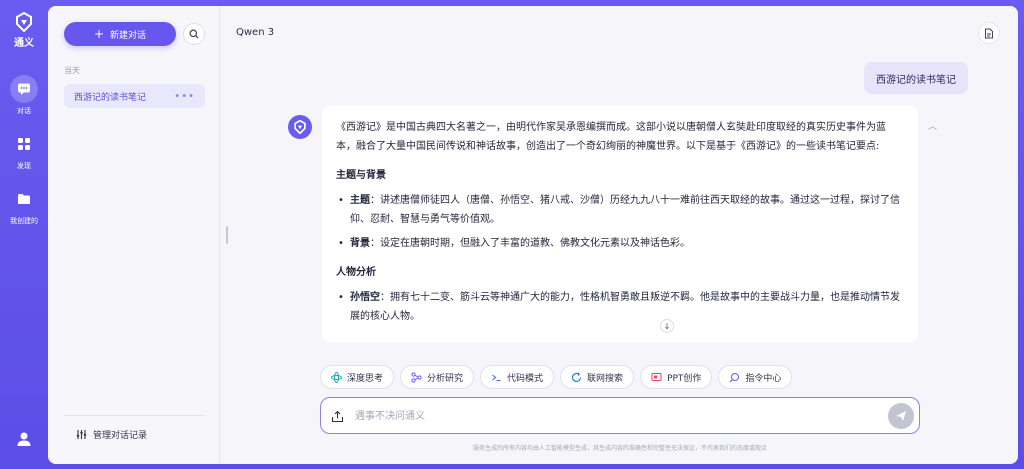 The height and width of the screenshot is (469, 1024). I want to click on message-input, so click(615, 416).